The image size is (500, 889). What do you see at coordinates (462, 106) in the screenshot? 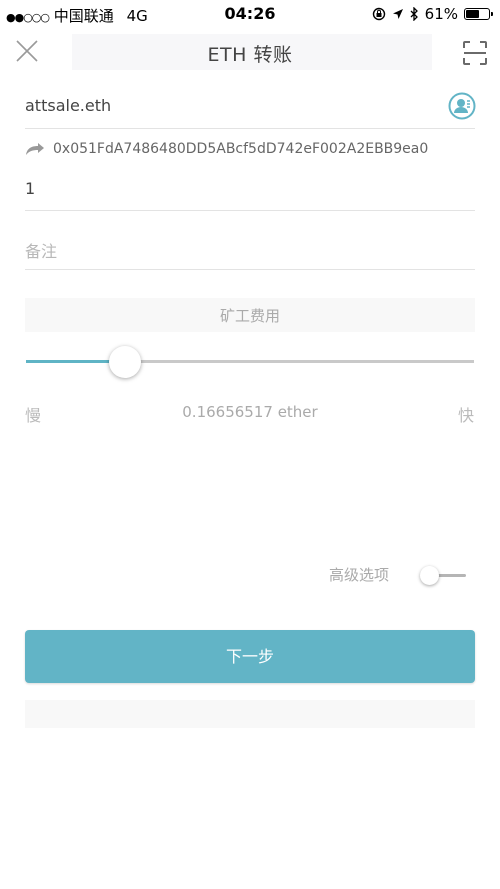
I see `contact-icon` at bounding box center [462, 106].